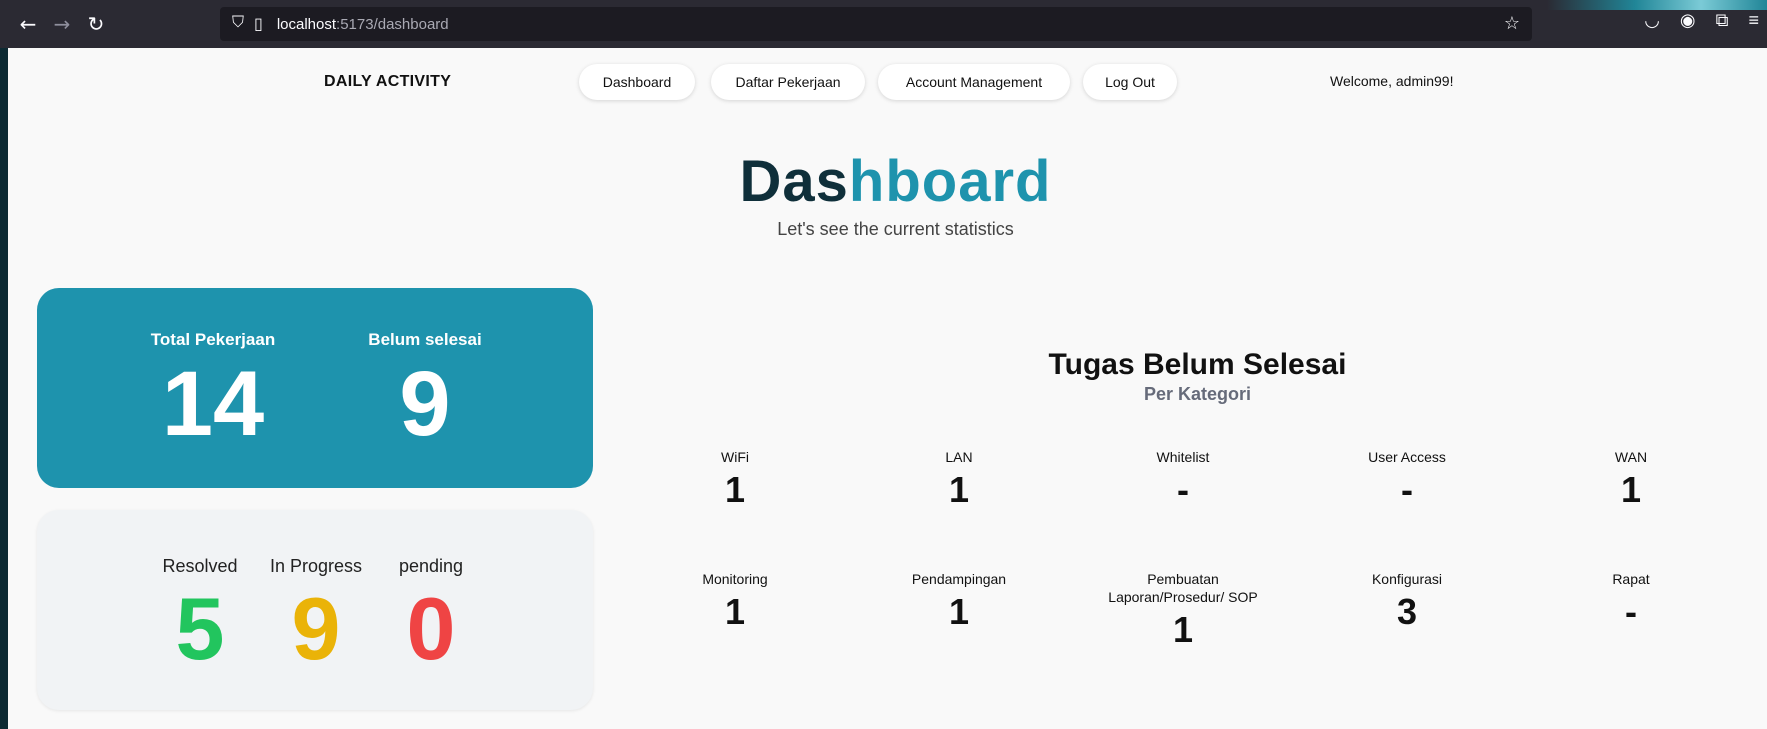 The height and width of the screenshot is (729, 1767). Describe the element at coordinates (425, 339) in the screenshot. I see `unfinished-label: Belum selesai` at that location.